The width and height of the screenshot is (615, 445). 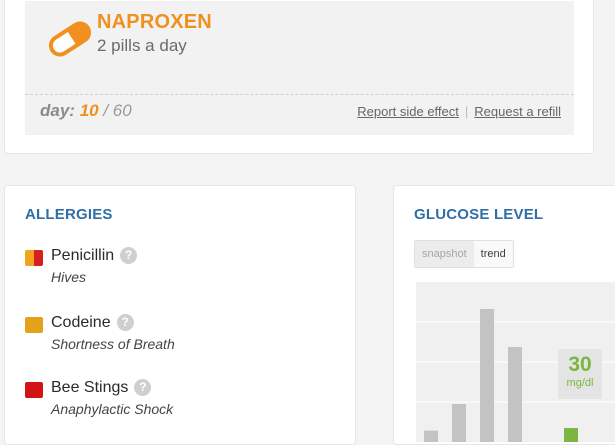 What do you see at coordinates (113, 344) in the screenshot?
I see `allergy-reaction: Shortness of Breath` at bounding box center [113, 344].